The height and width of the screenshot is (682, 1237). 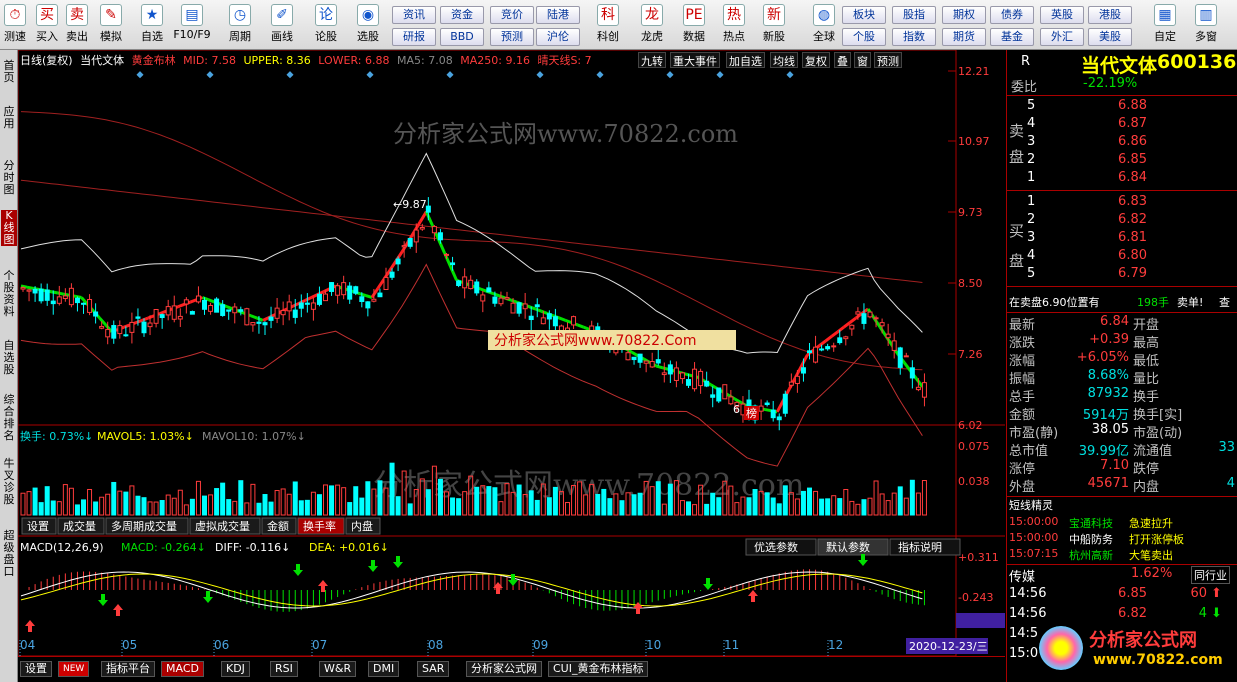 What do you see at coordinates (608, 25) in the screenshot?
I see `toolbar-btn-10: 科科创` at bounding box center [608, 25].